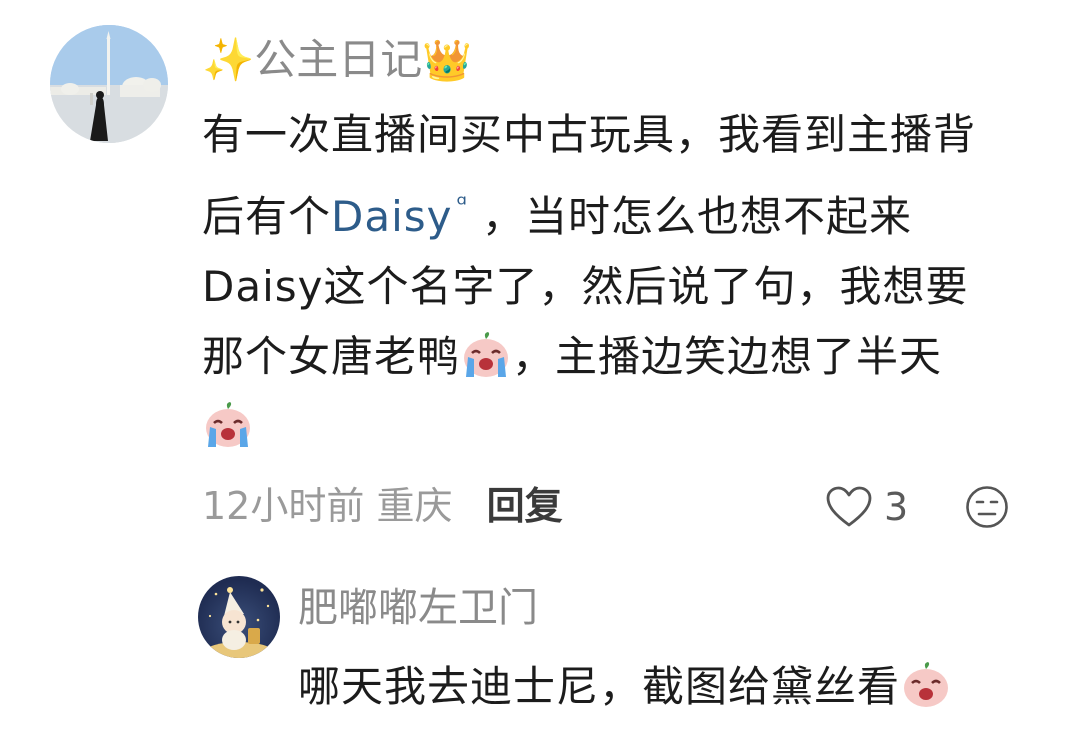 This screenshot has height=733, width=1080. I want to click on comment-line-3: Daisy这个名字了，然后说了句，我想要, so click(585, 286).